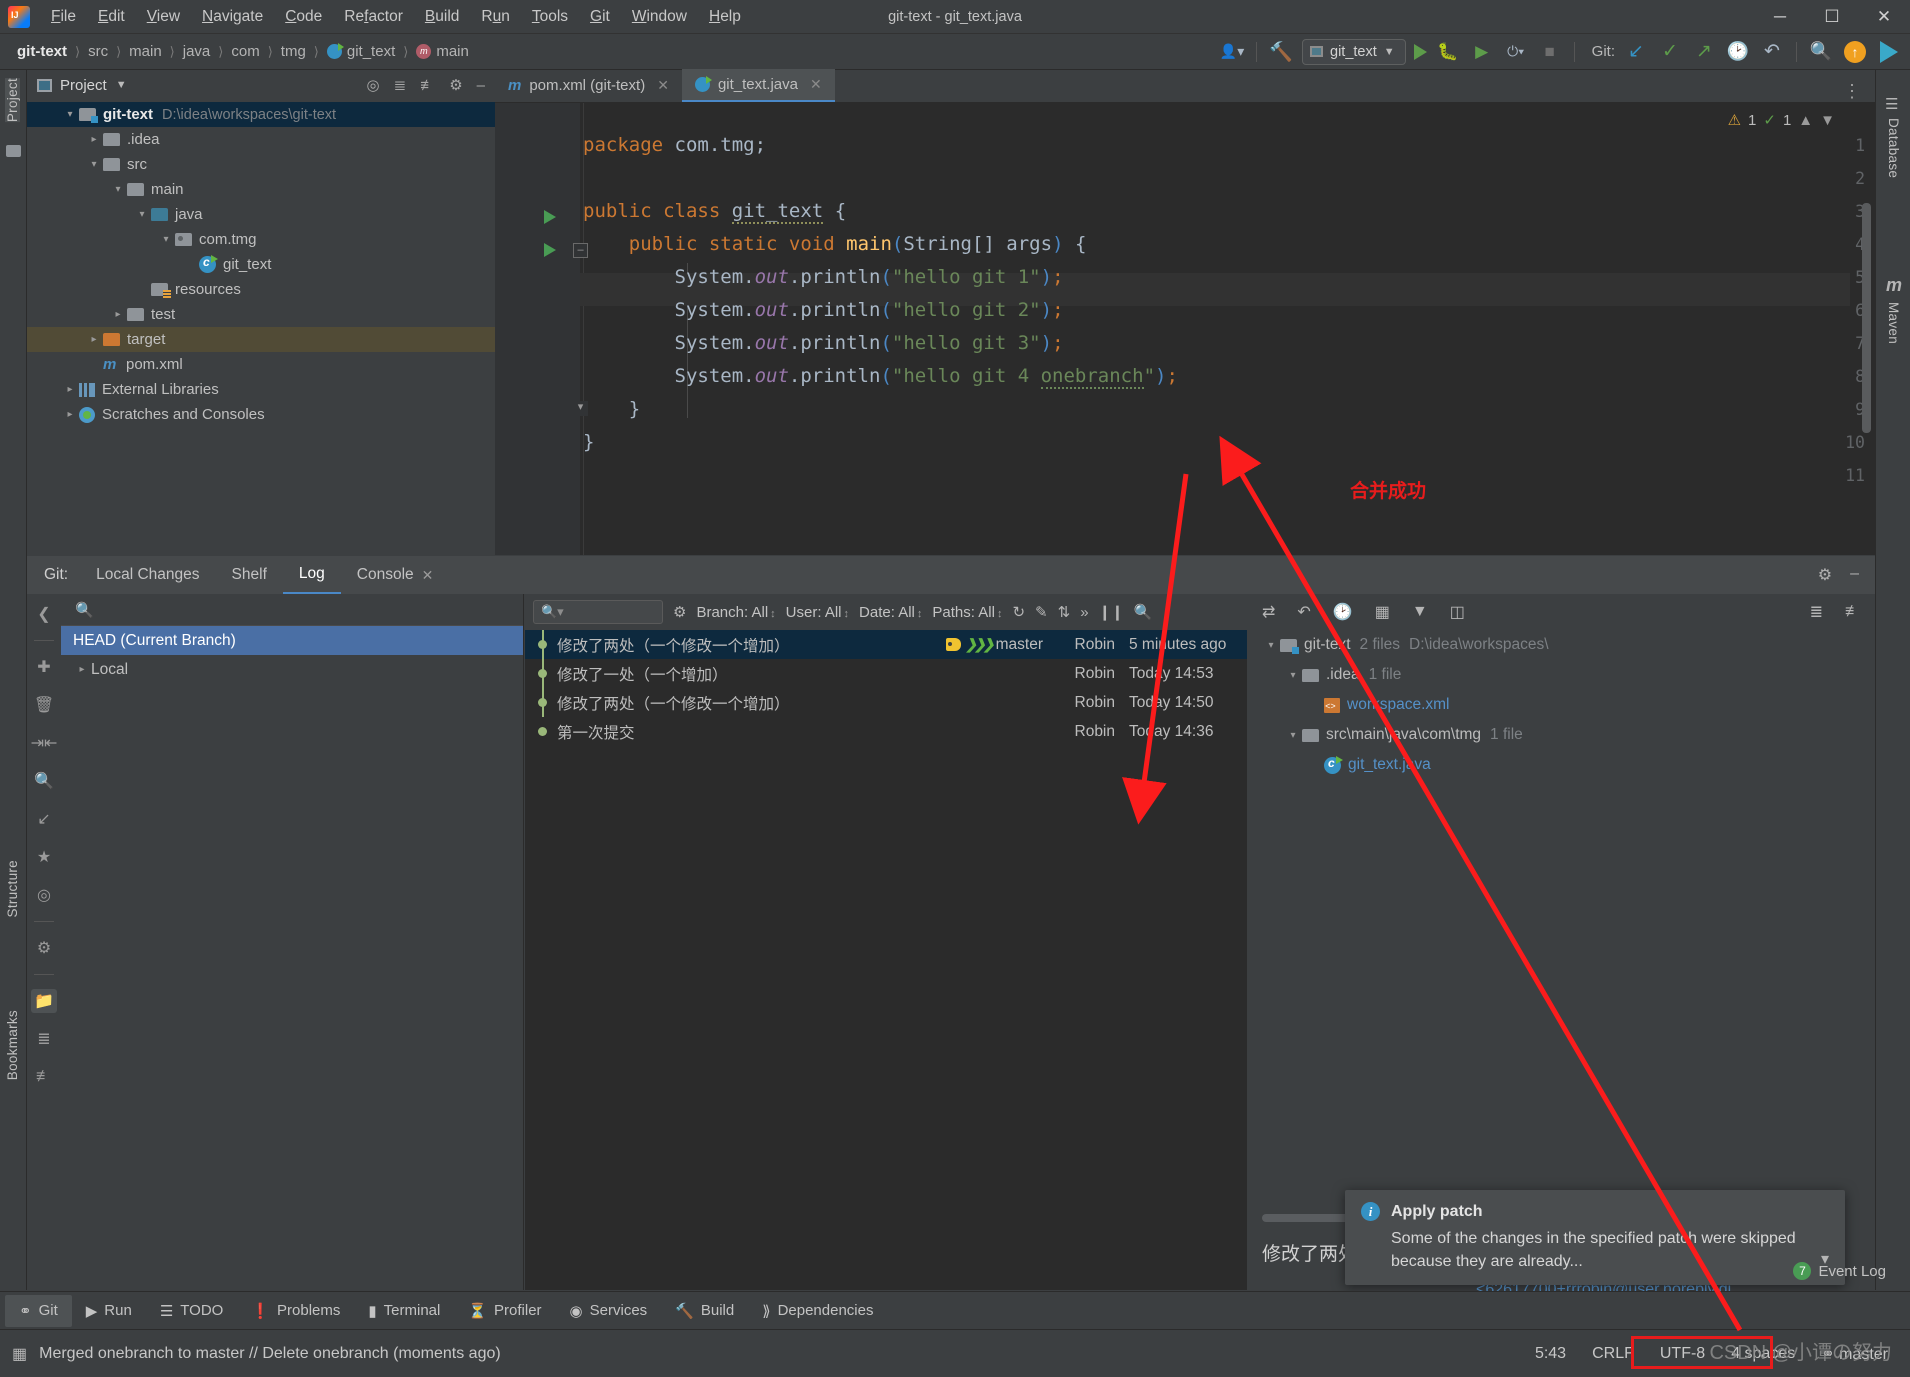  I want to click on tree-row-com-tmg: ▾ com.tmg, so click(261, 239).